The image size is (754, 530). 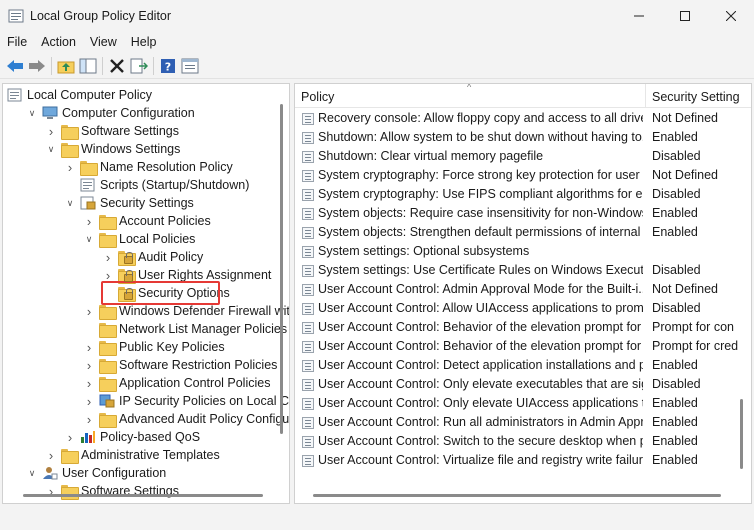 What do you see at coordinates (147, 221) in the screenshot?
I see `tree-item: › Account Policies` at bounding box center [147, 221].